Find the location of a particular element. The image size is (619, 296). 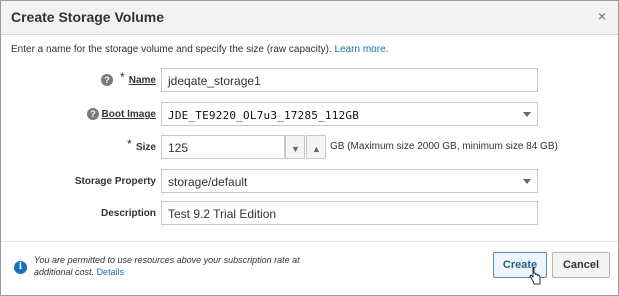

boot-image-label: Boot Image is located at coordinates (128, 114).